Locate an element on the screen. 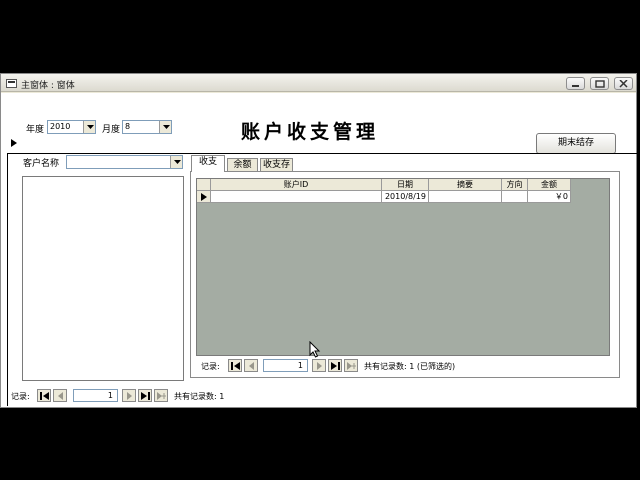 Image resolution: width=640 pixels, height=480 pixels. year-value: 2010 is located at coordinates (60, 126).